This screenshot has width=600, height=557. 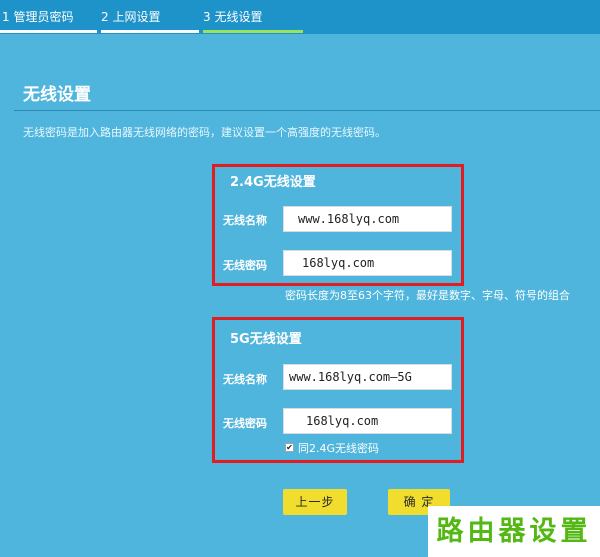 What do you see at coordinates (289, 447) in the screenshot?
I see `same-password-checkbox: ✔` at bounding box center [289, 447].